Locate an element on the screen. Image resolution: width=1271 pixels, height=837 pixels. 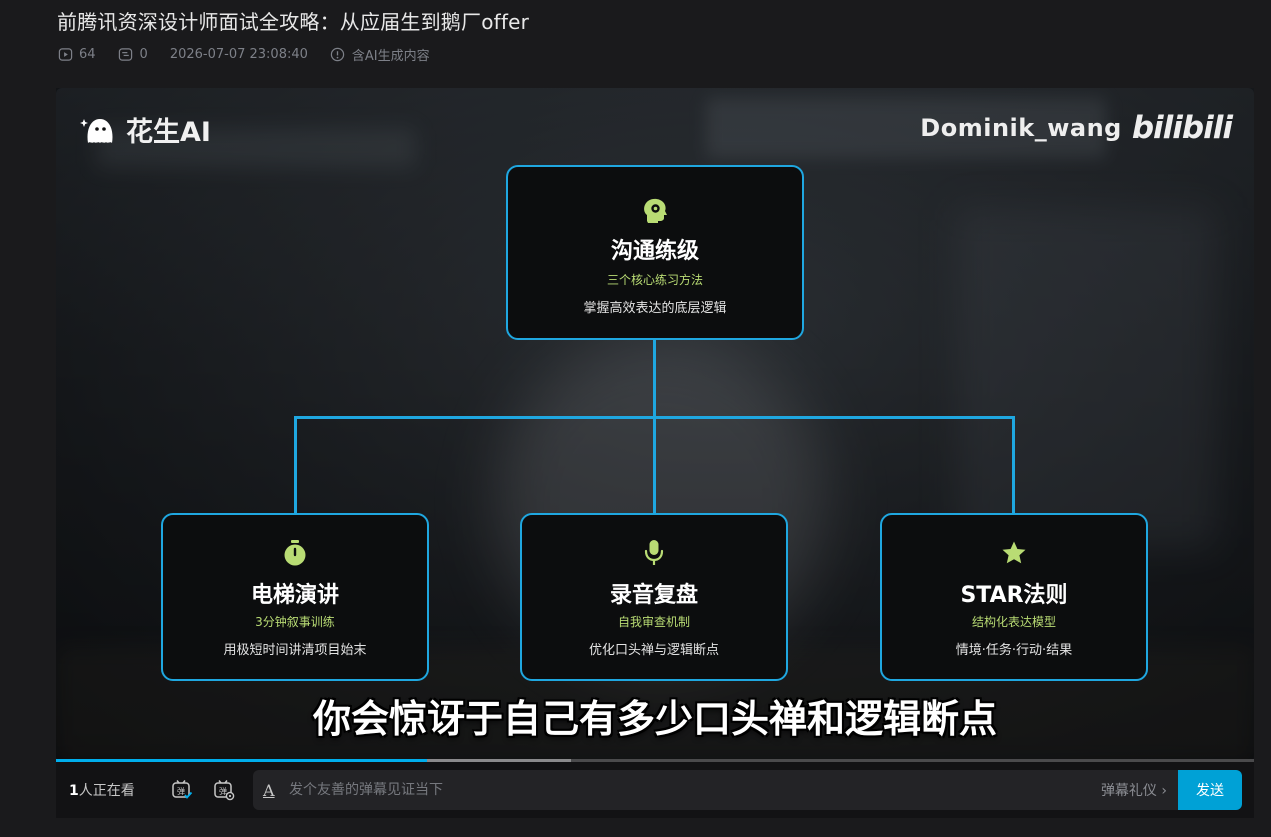
child-title: 录音复盘 is located at coordinates (653, 595).